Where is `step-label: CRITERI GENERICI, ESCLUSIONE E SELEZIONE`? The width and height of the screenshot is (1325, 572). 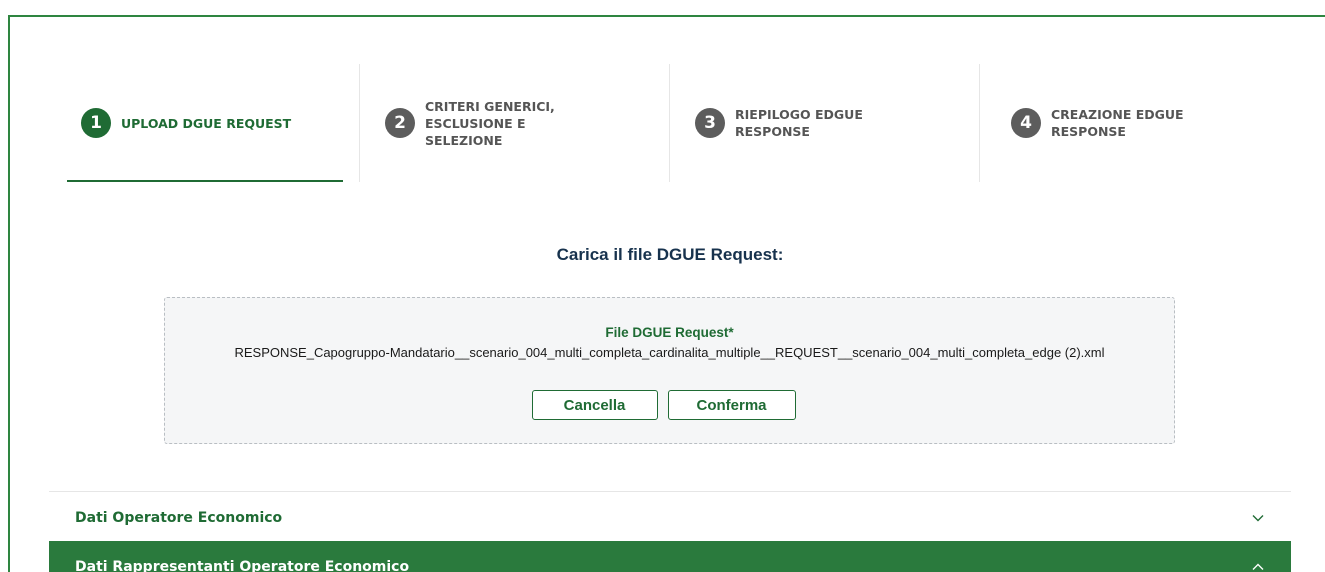
step-label: CRITERI GENERICI, ESCLUSIONE E SELEZIONE is located at coordinates (490, 123).